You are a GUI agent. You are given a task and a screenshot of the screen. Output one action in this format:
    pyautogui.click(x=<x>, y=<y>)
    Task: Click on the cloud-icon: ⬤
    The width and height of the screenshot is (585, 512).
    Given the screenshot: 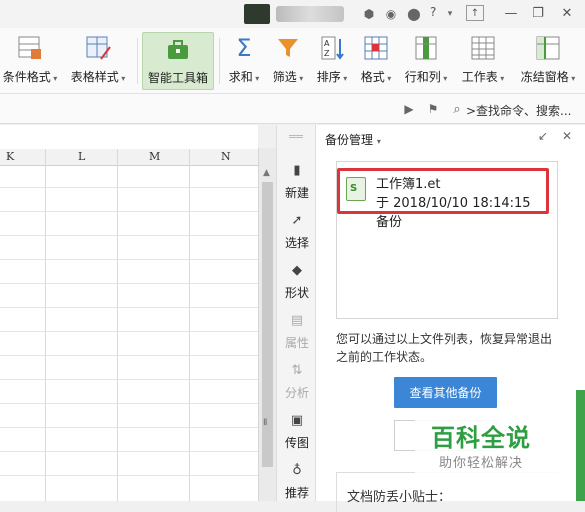 What is the action you would take?
    pyautogui.click(x=414, y=14)
    